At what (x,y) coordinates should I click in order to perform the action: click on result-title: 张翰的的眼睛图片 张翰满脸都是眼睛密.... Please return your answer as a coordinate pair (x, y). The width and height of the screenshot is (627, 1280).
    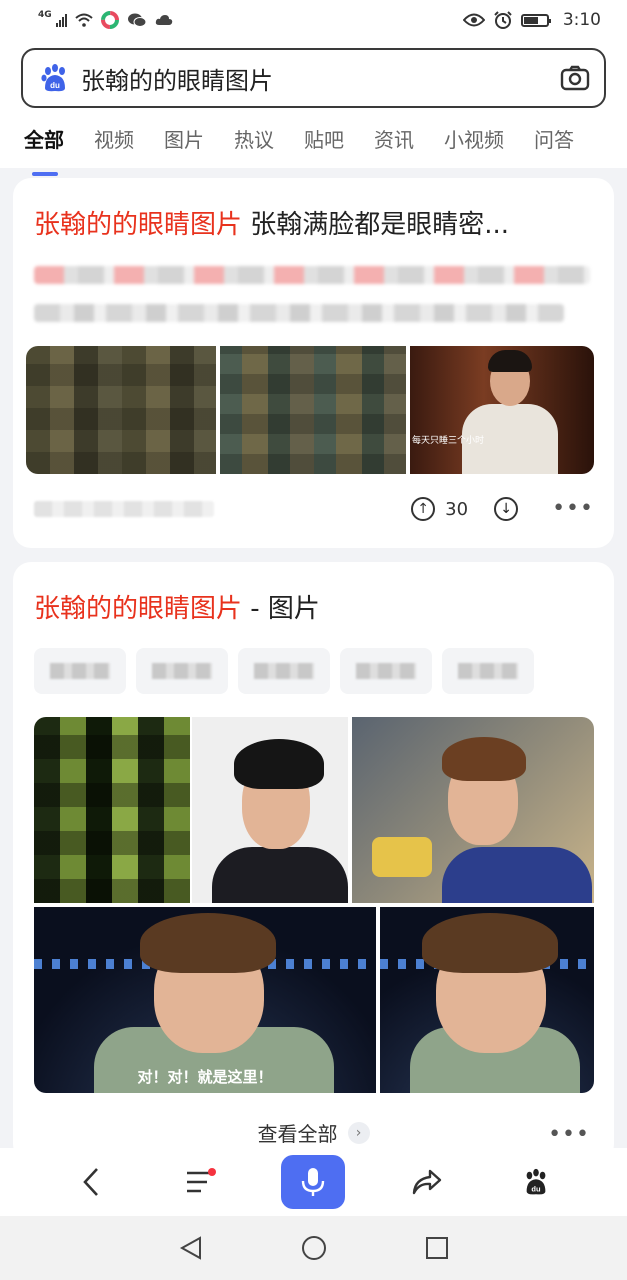
    Looking at the image, I should click on (314, 222).